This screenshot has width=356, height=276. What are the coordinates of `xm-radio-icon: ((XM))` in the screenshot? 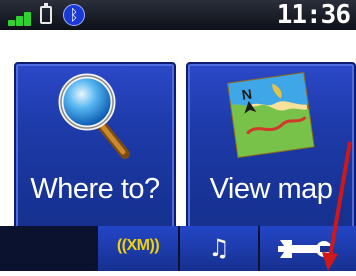 It's located at (138, 245).